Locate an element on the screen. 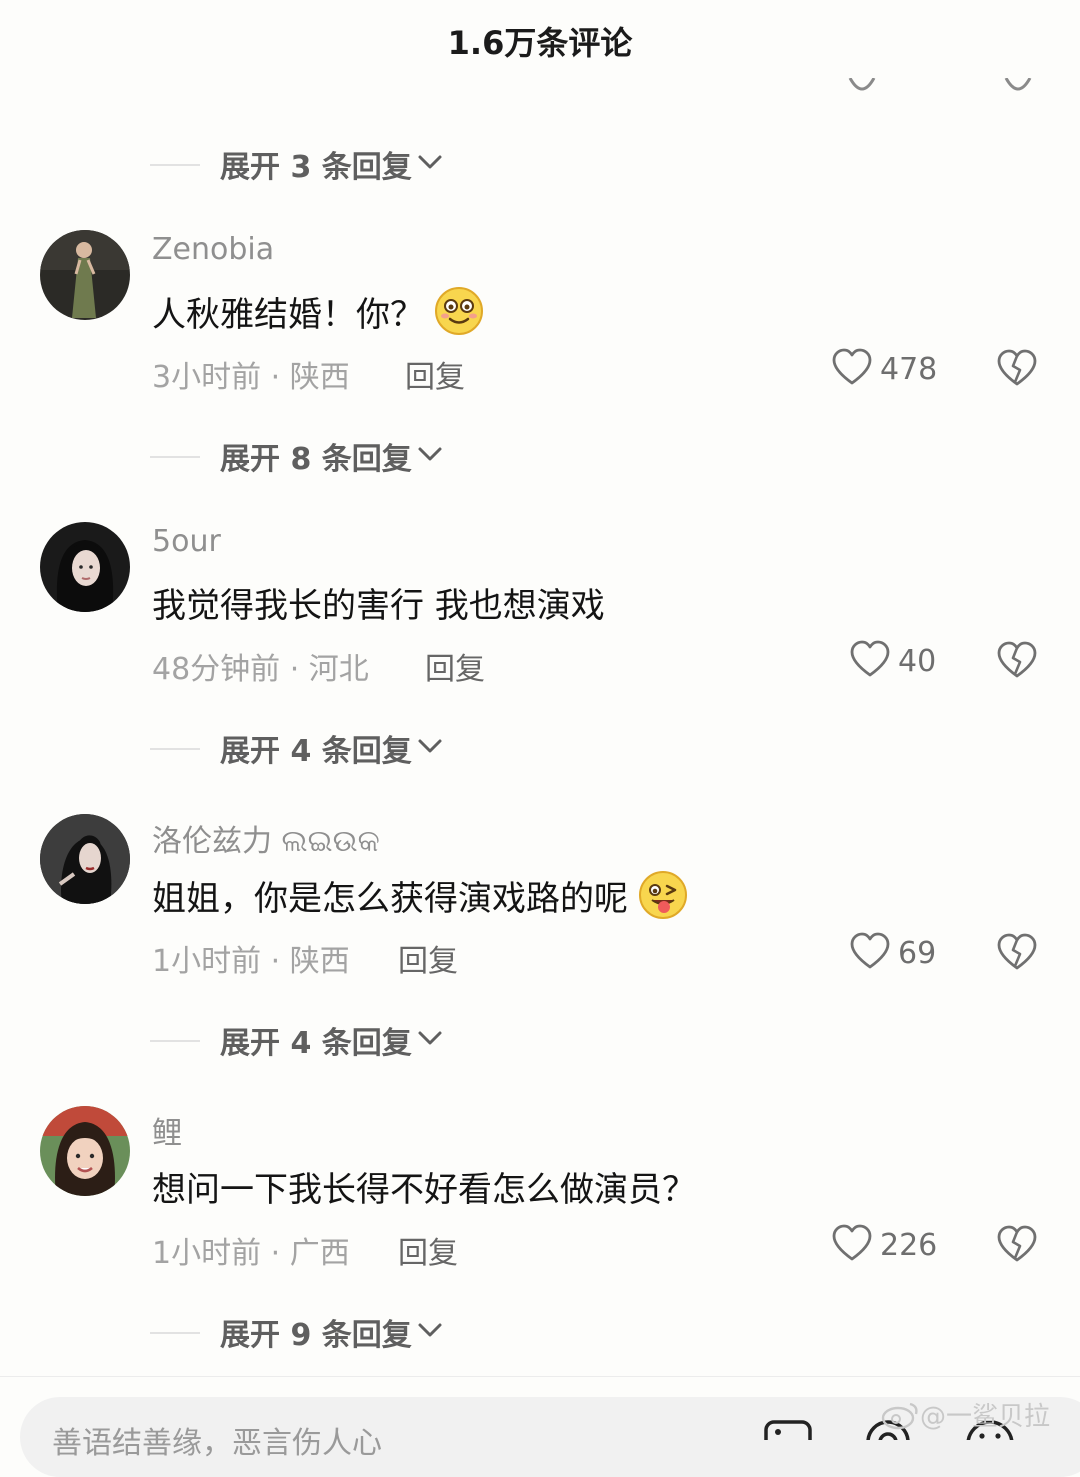 This screenshot has width=1080, height=1477. comments-header: 1.6万条评论 is located at coordinates (540, 40).